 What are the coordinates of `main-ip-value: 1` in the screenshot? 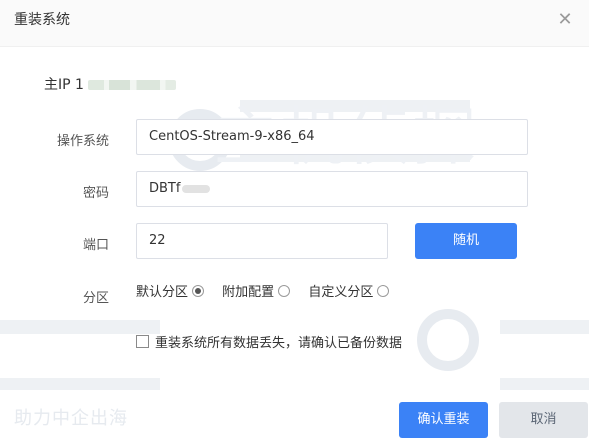 It's located at (79, 85).